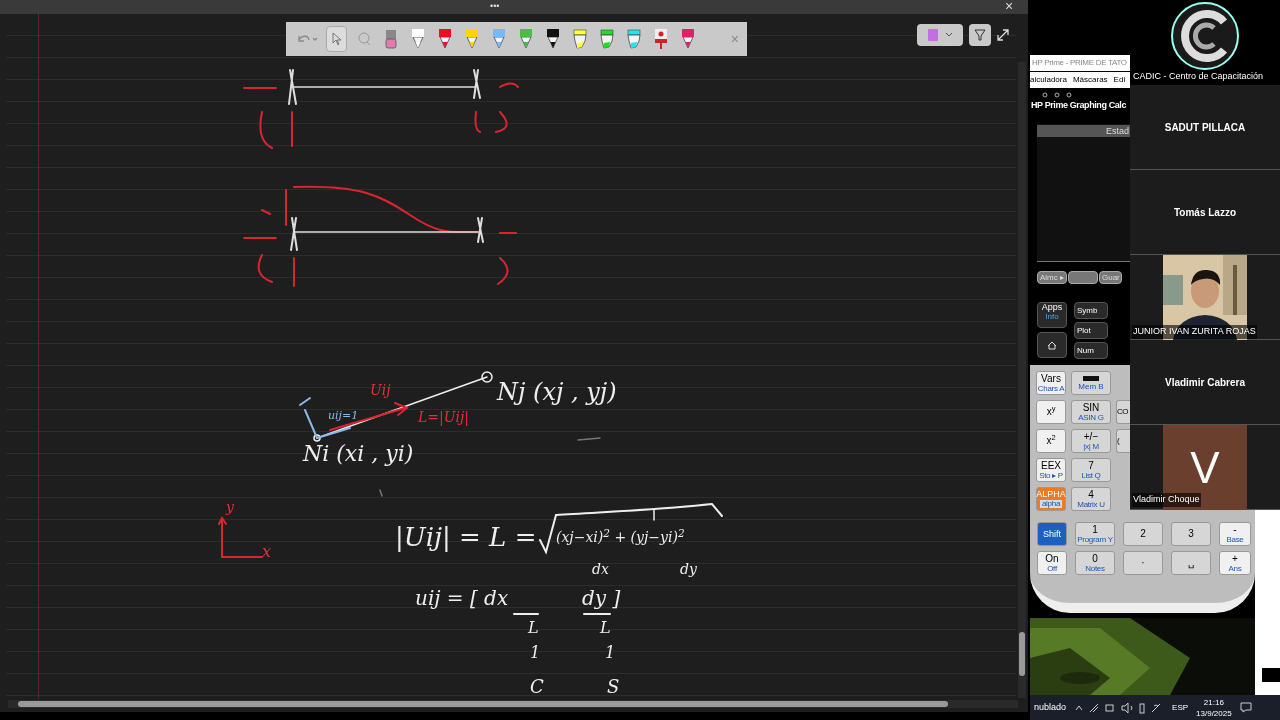 Image resolution: width=1280 pixels, height=720 pixels. I want to click on eraser-icon, so click(390, 39).